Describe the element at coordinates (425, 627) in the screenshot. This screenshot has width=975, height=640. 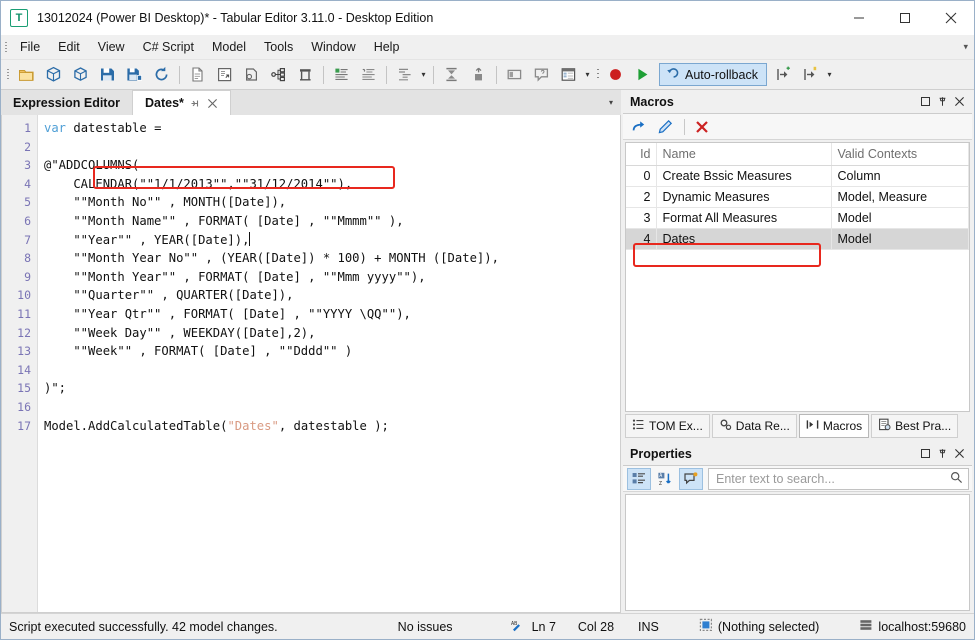
I see `status-issues: No issues` at that location.